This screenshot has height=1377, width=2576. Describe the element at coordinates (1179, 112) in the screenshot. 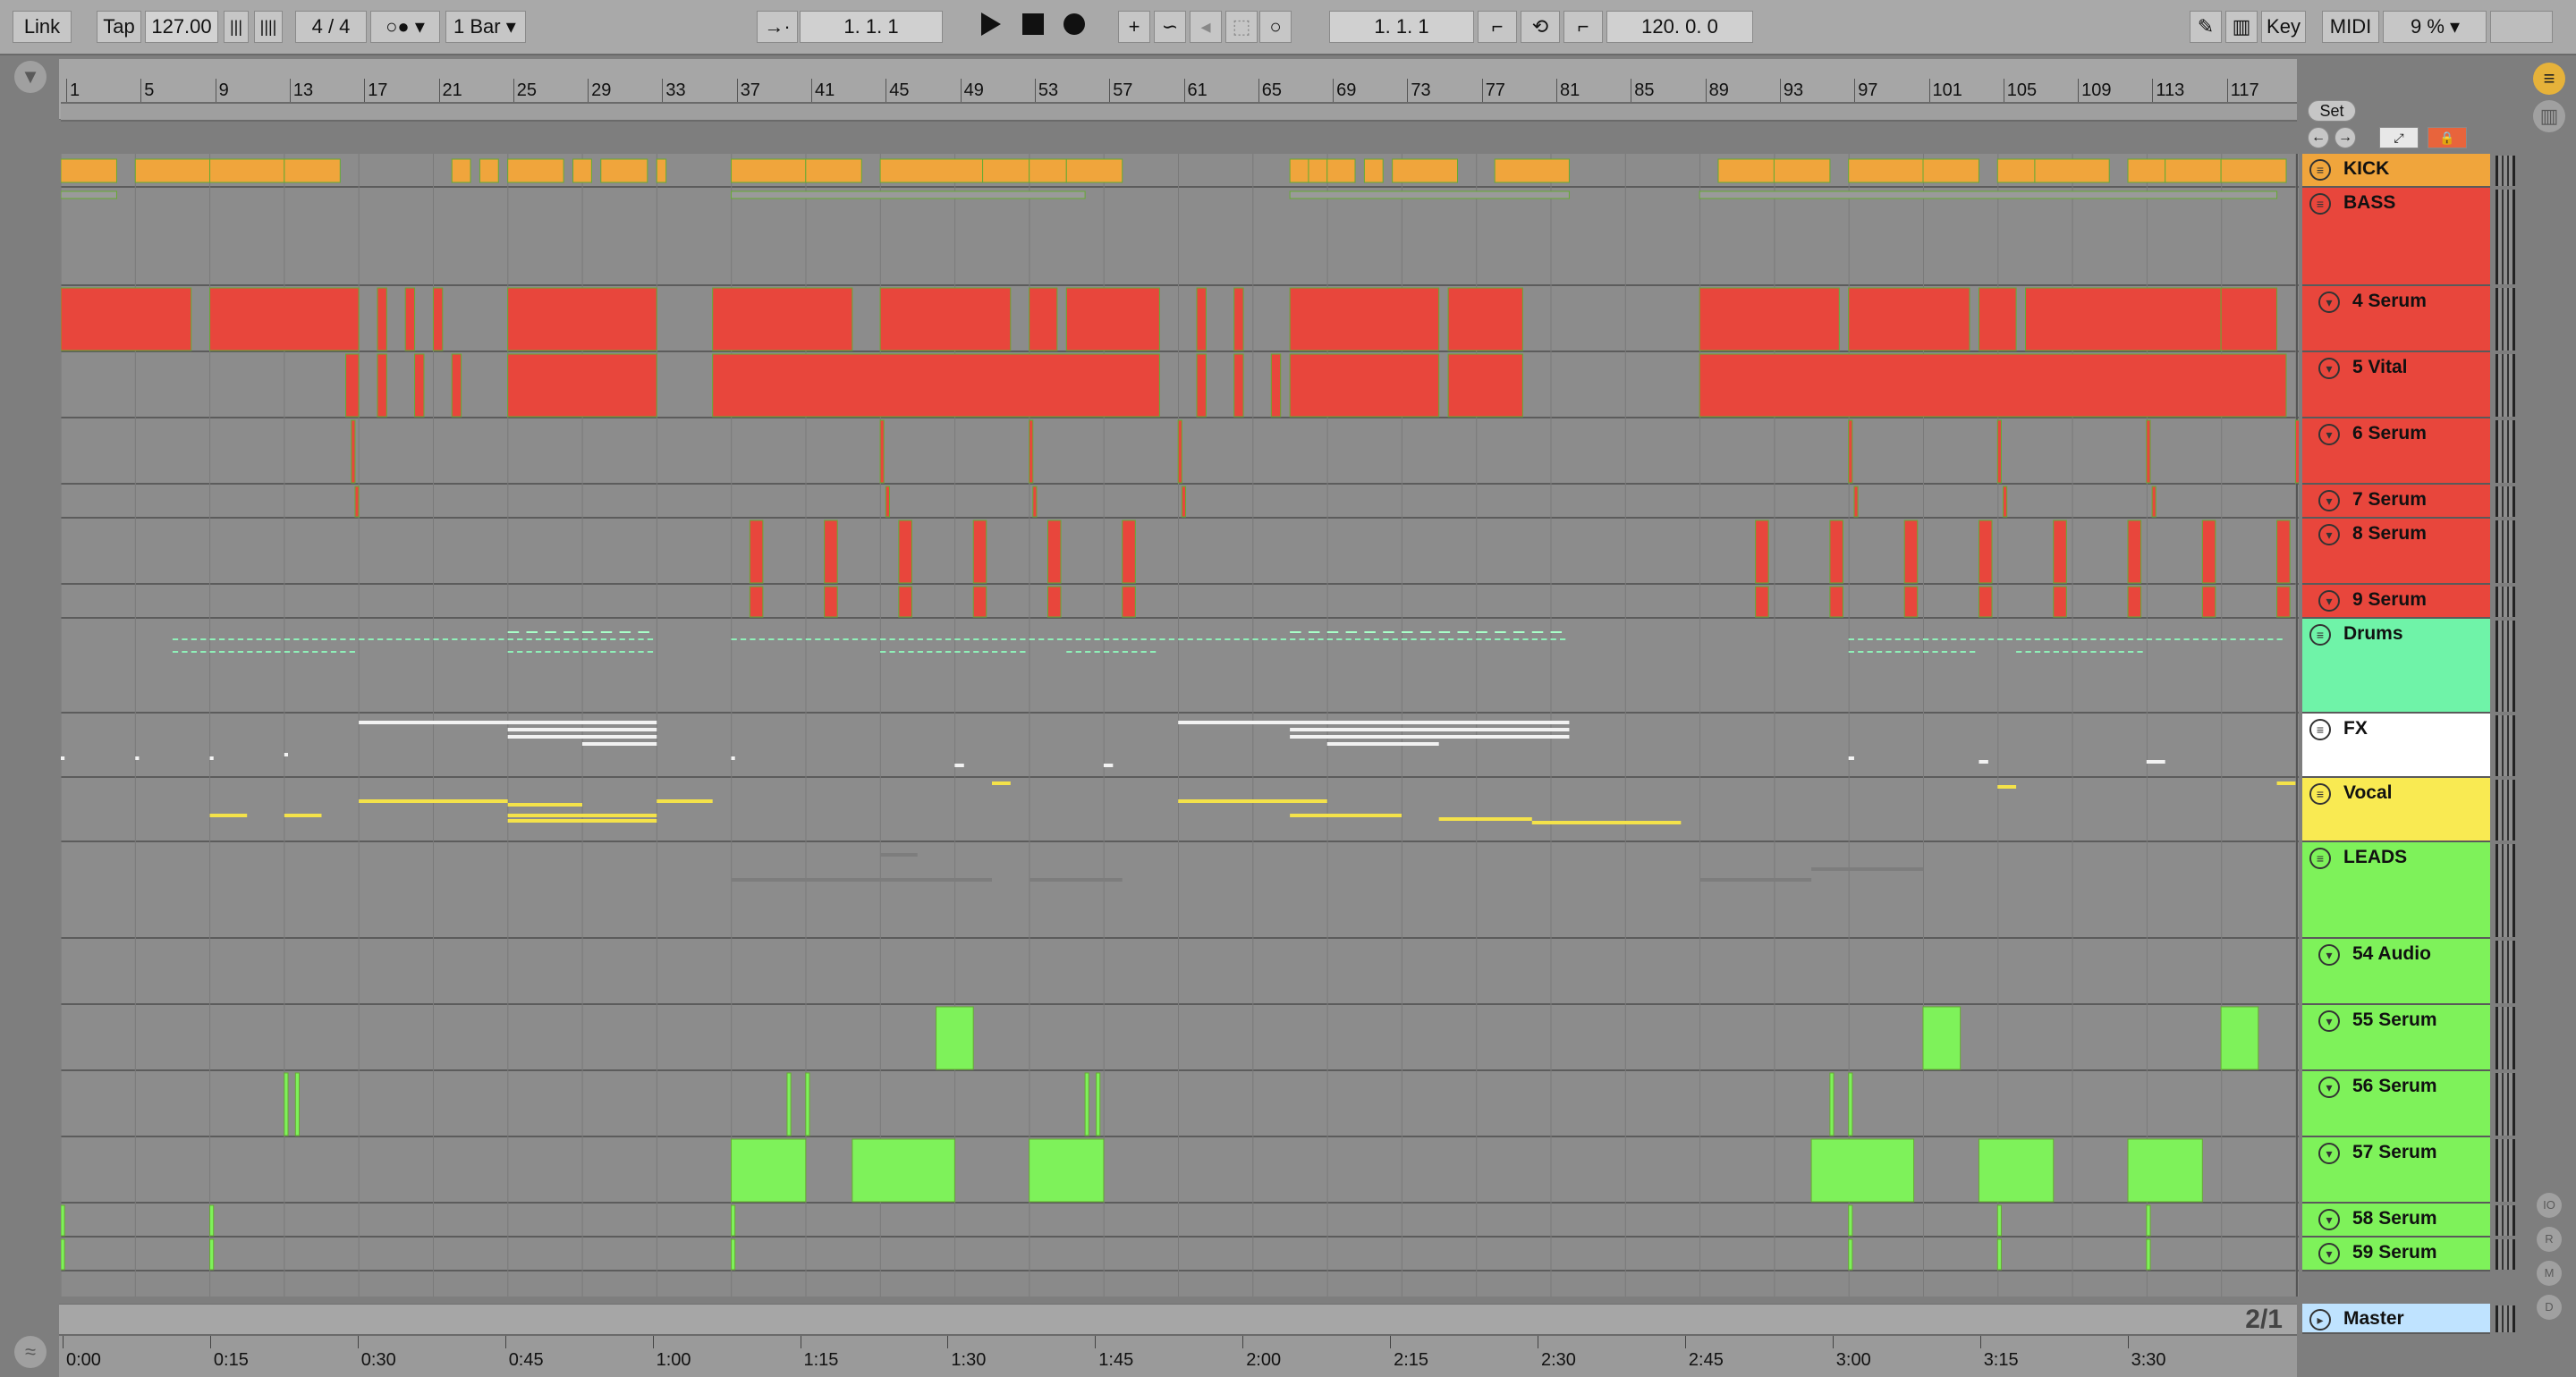

I see `loop-brace-bar` at that location.